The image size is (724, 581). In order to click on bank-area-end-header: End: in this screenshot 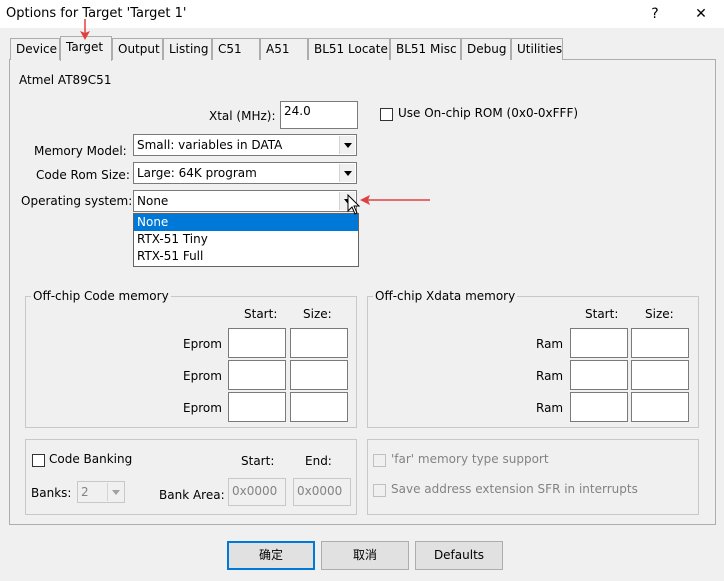, I will do `click(318, 461)`.